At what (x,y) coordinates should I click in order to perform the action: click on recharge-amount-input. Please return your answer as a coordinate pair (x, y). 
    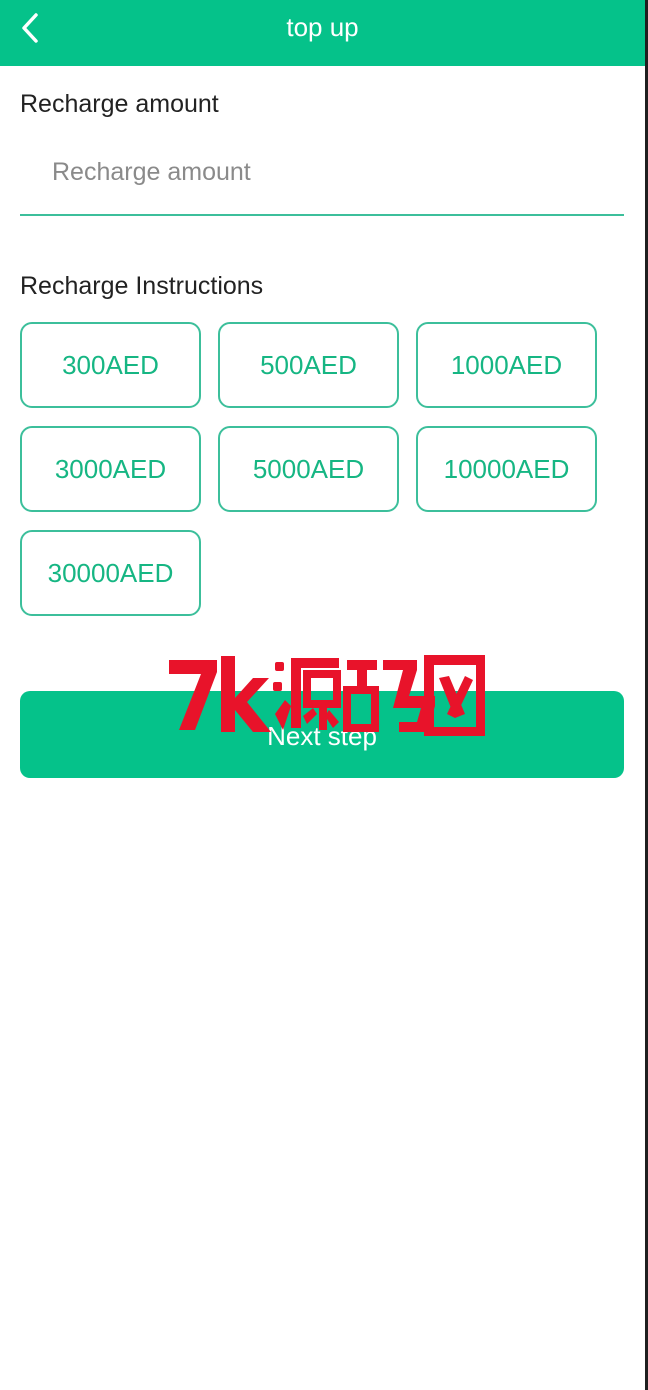
    Looking at the image, I should click on (322, 182).